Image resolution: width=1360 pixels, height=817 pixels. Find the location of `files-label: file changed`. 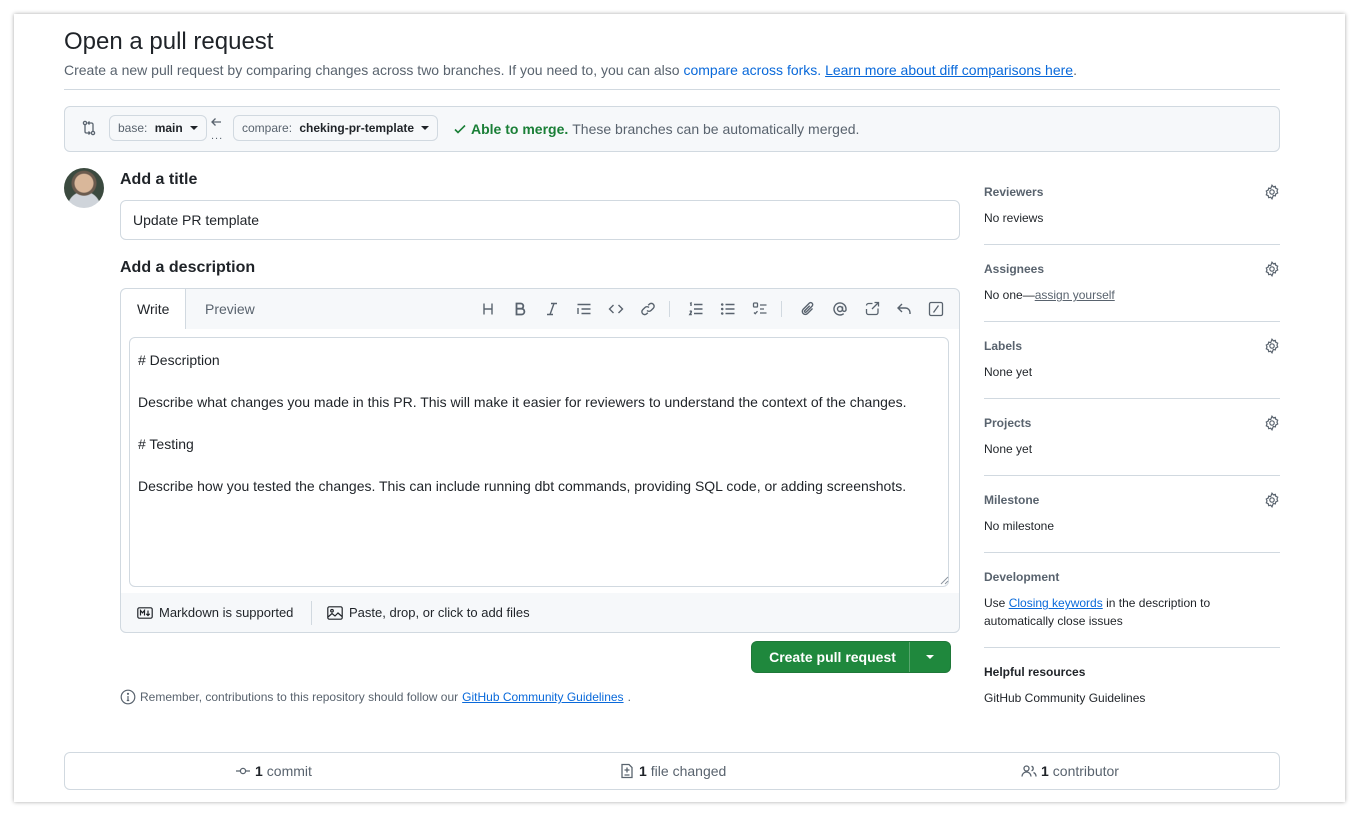

files-label: file changed is located at coordinates (688, 771).